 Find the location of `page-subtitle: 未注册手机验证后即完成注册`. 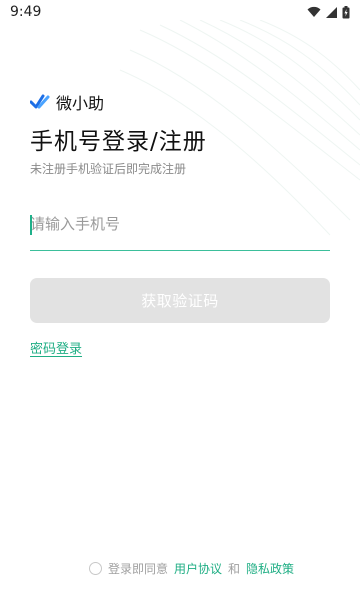

page-subtitle: 未注册手机验证后即完成注册 is located at coordinates (108, 169).